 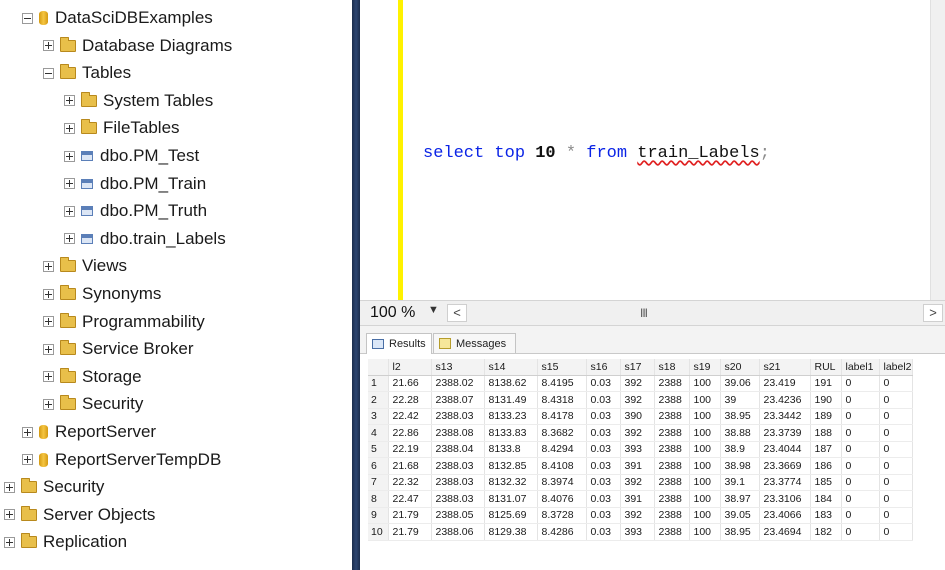 I want to click on grid-cell: 8.4195, so click(x=562, y=383).